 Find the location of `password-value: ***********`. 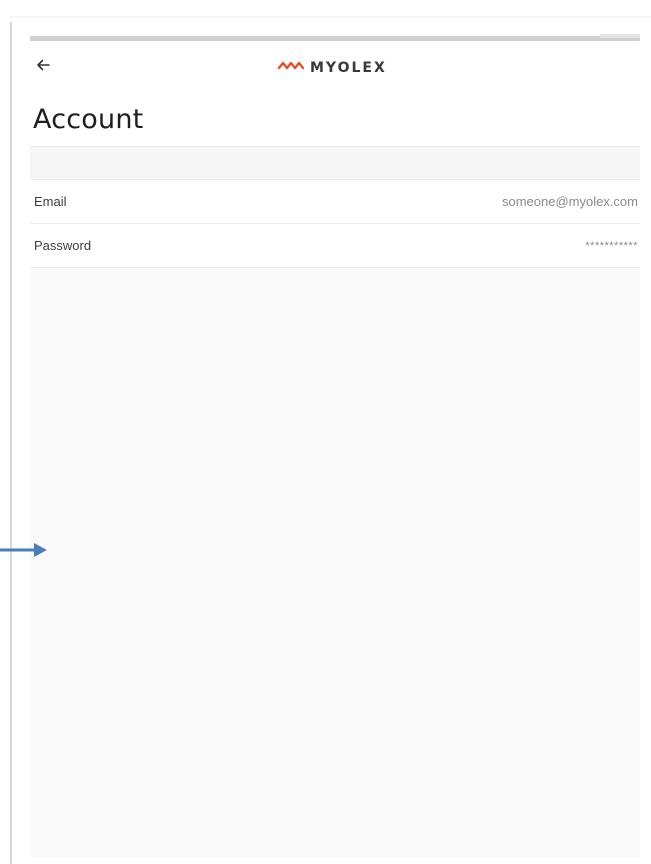

password-value: *********** is located at coordinates (611, 245).